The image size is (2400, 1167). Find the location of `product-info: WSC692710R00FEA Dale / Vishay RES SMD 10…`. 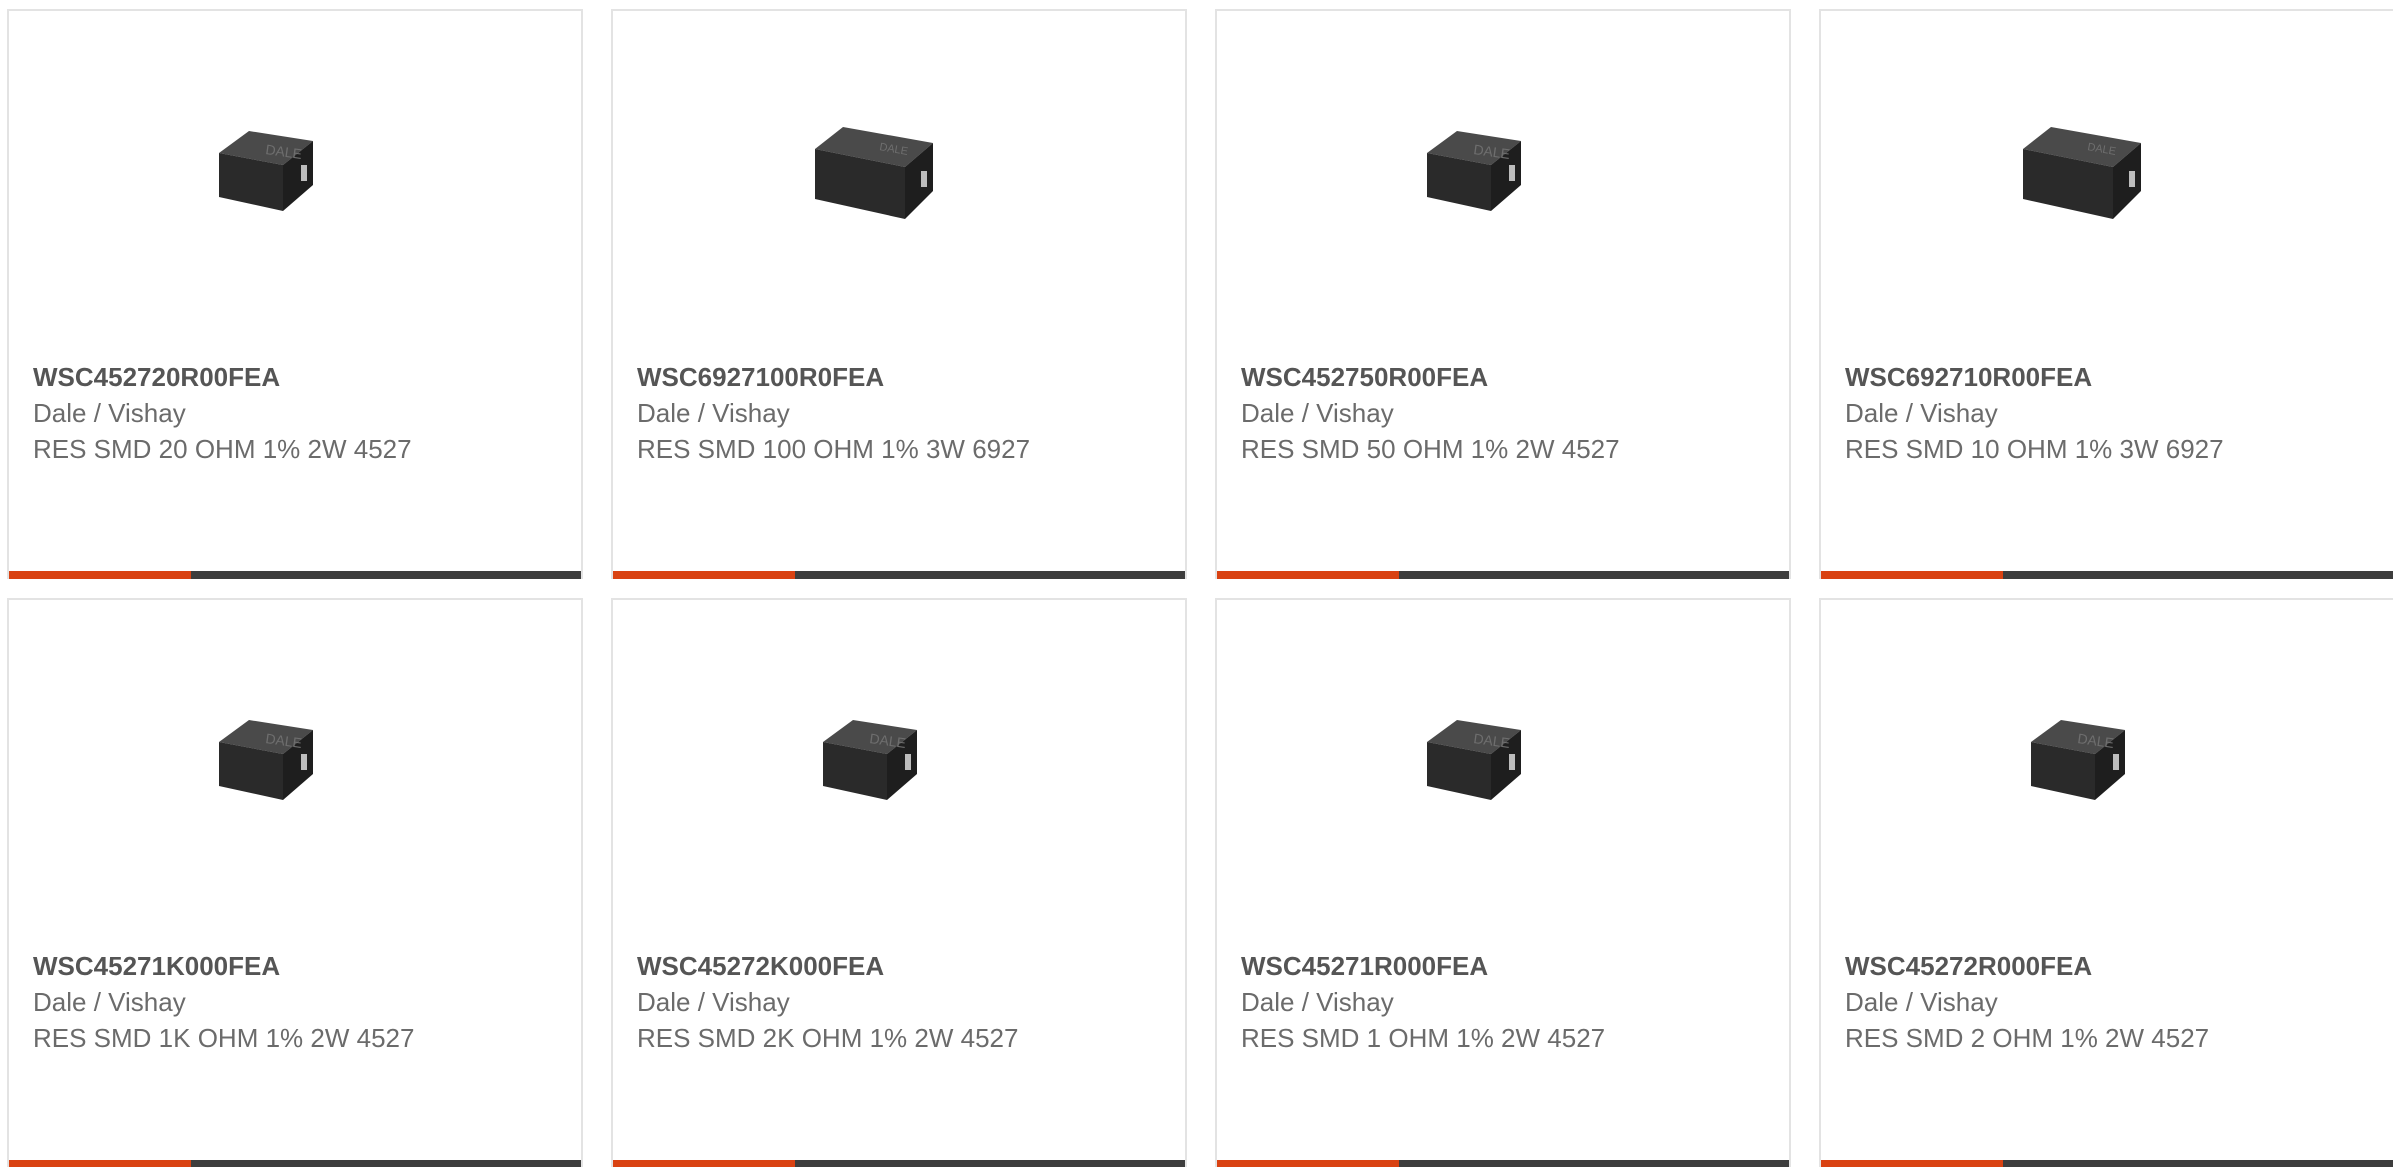

product-info: WSC692710R00FEA Dale / Vishay RES SMD 10… is located at coordinates (2105, 413).